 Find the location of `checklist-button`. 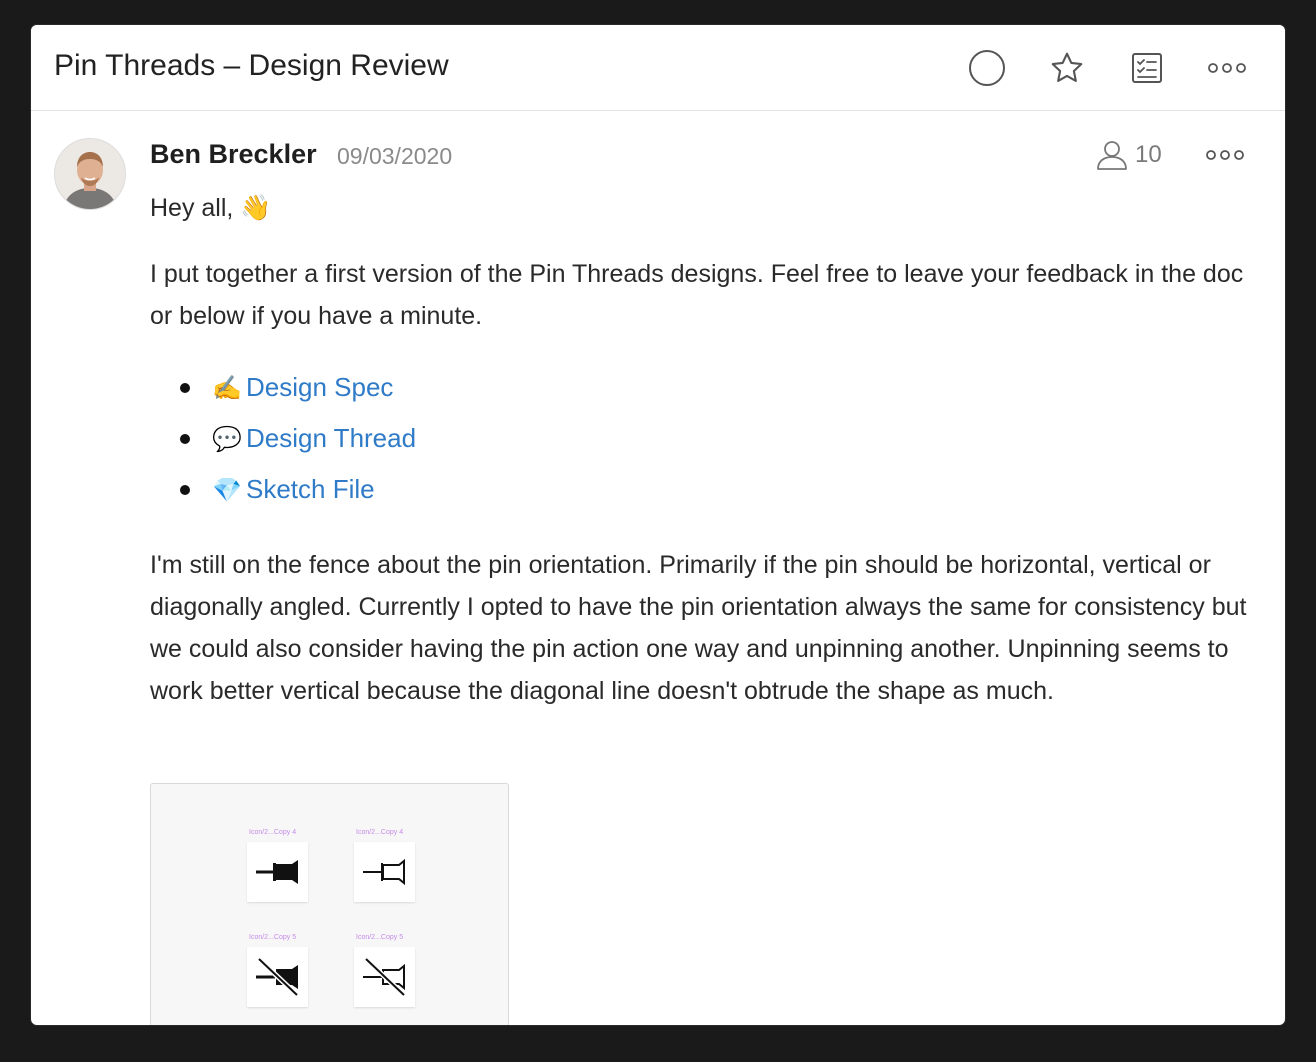

checklist-button is located at coordinates (1147, 68).